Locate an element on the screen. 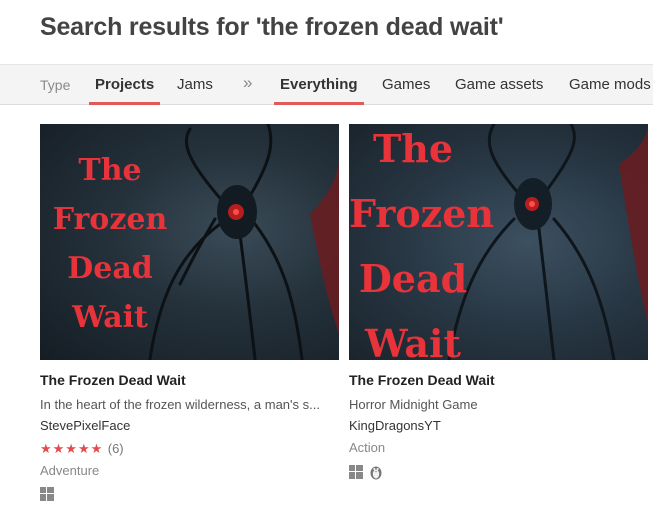  rating: ★★★★★ (6) is located at coordinates (189, 449).